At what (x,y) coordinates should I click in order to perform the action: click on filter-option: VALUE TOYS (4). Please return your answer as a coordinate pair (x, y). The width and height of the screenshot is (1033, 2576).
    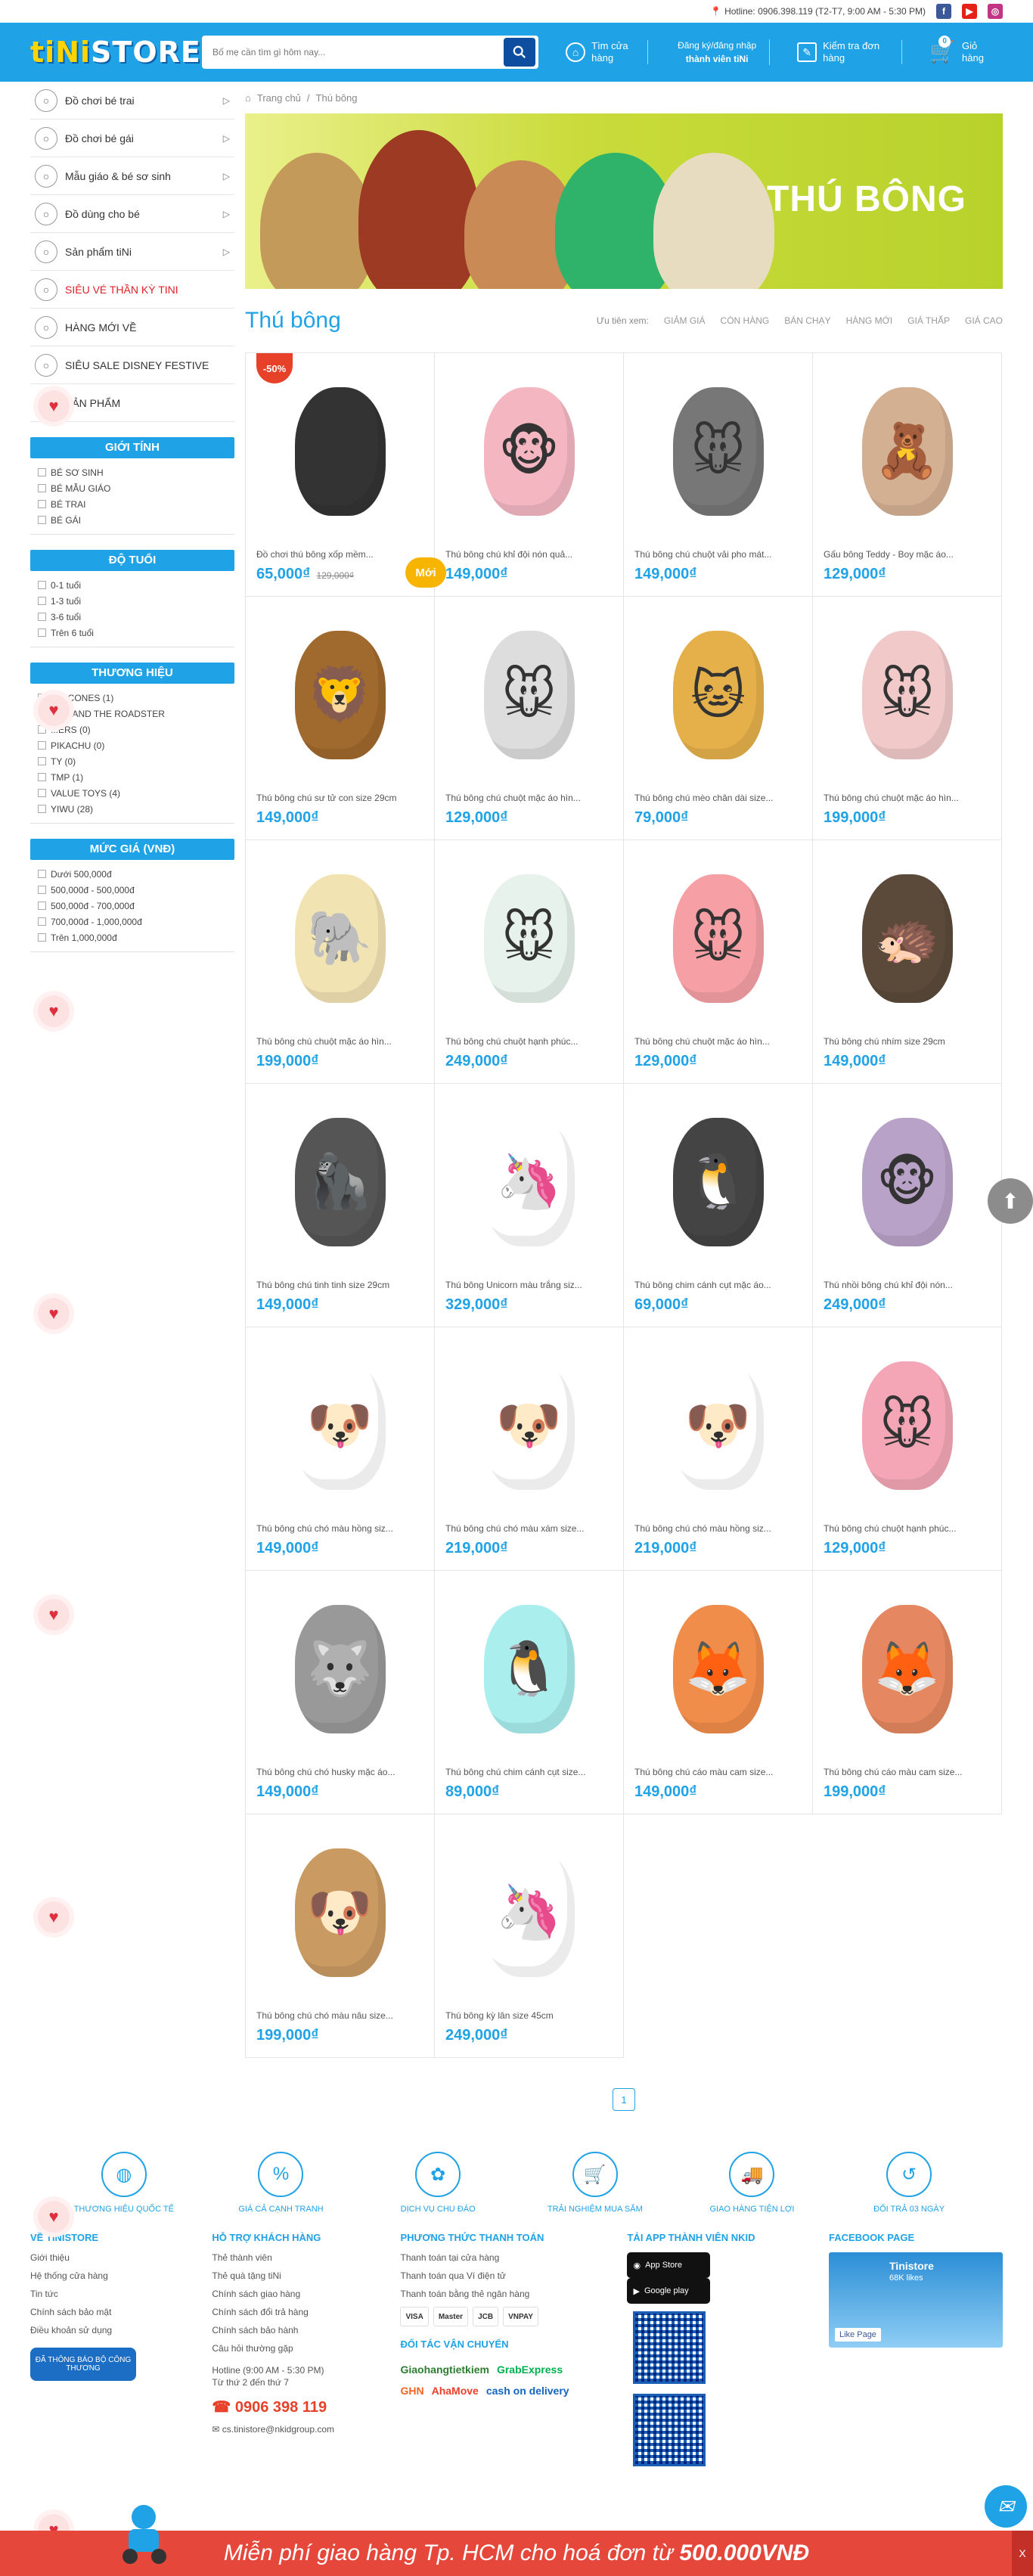
    Looking at the image, I should click on (132, 793).